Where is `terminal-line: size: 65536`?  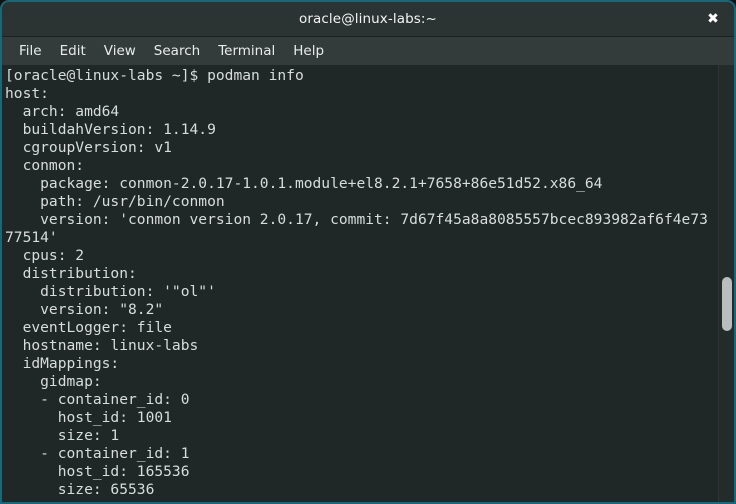
terminal-line: size: 65536 is located at coordinates (80, 489).